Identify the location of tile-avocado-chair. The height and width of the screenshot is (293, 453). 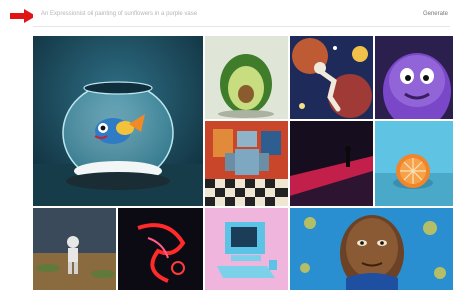
(246, 77).